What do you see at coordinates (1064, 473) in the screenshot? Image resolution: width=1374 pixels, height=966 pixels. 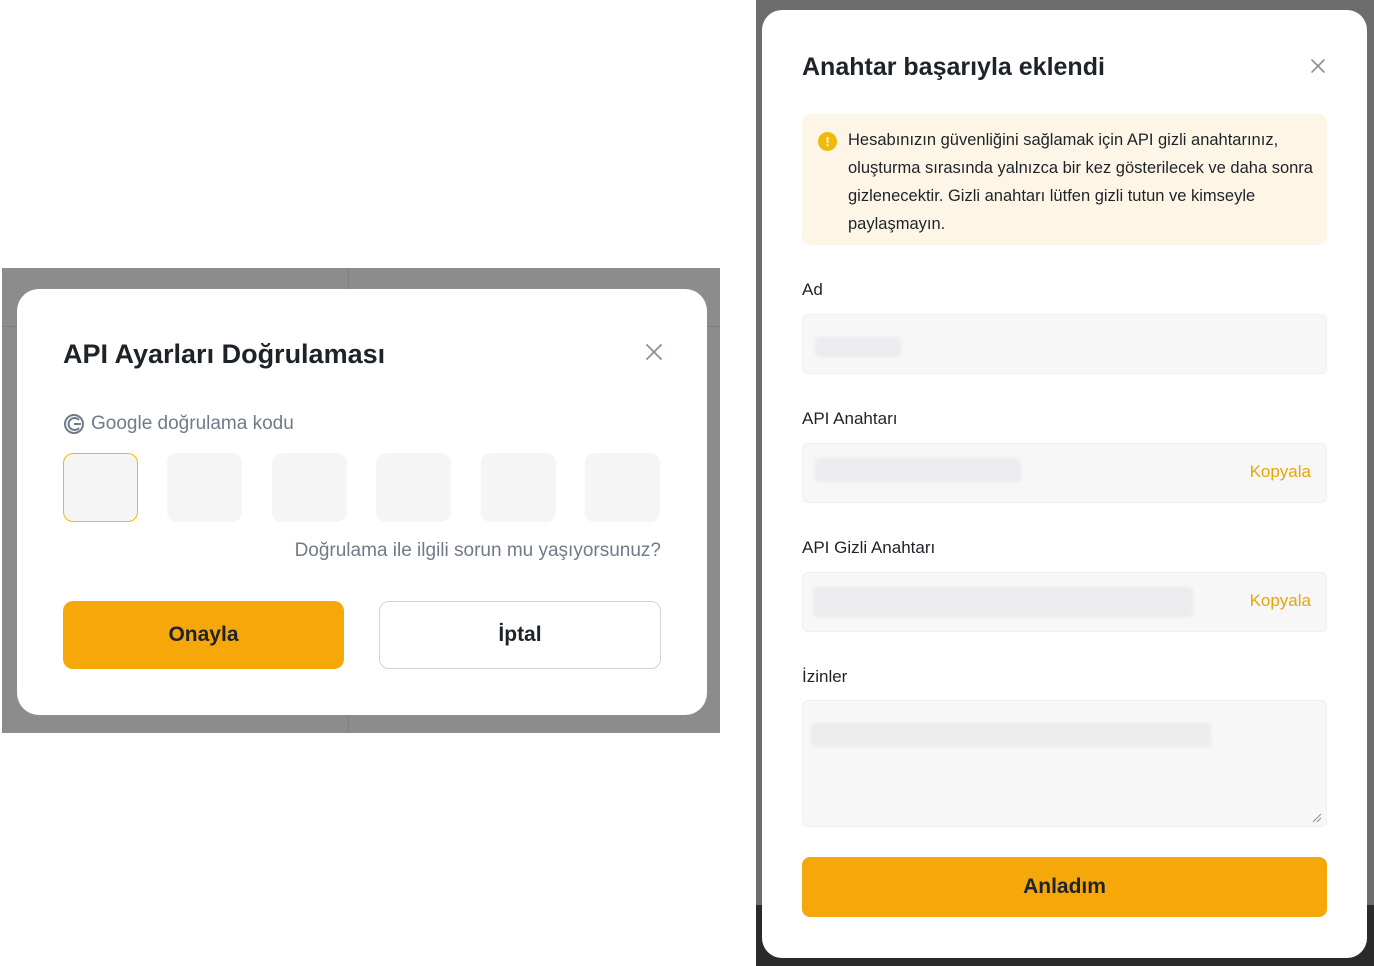 I see `api-key-field: Kopyala` at bounding box center [1064, 473].